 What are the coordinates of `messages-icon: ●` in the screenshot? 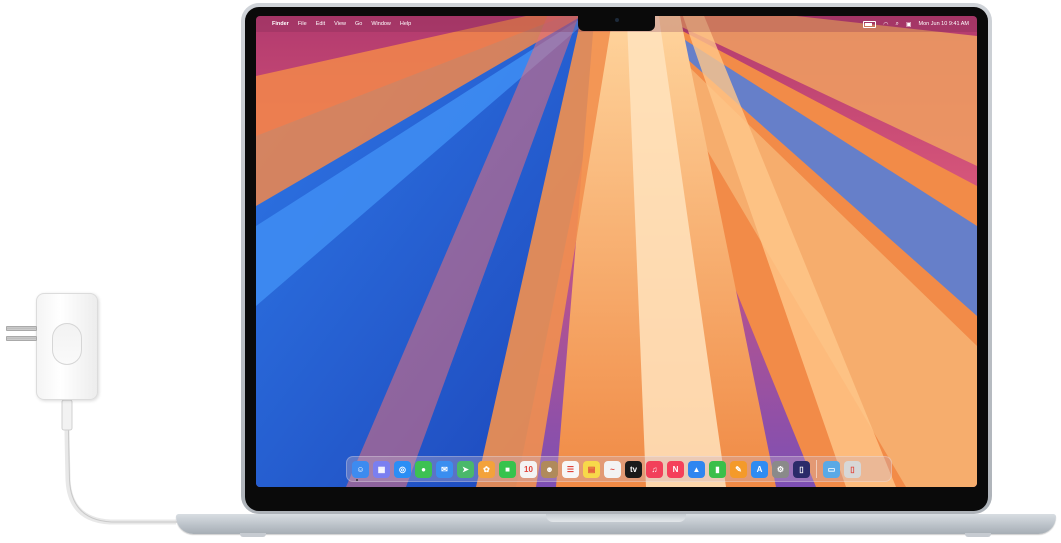 It's located at (423, 469).